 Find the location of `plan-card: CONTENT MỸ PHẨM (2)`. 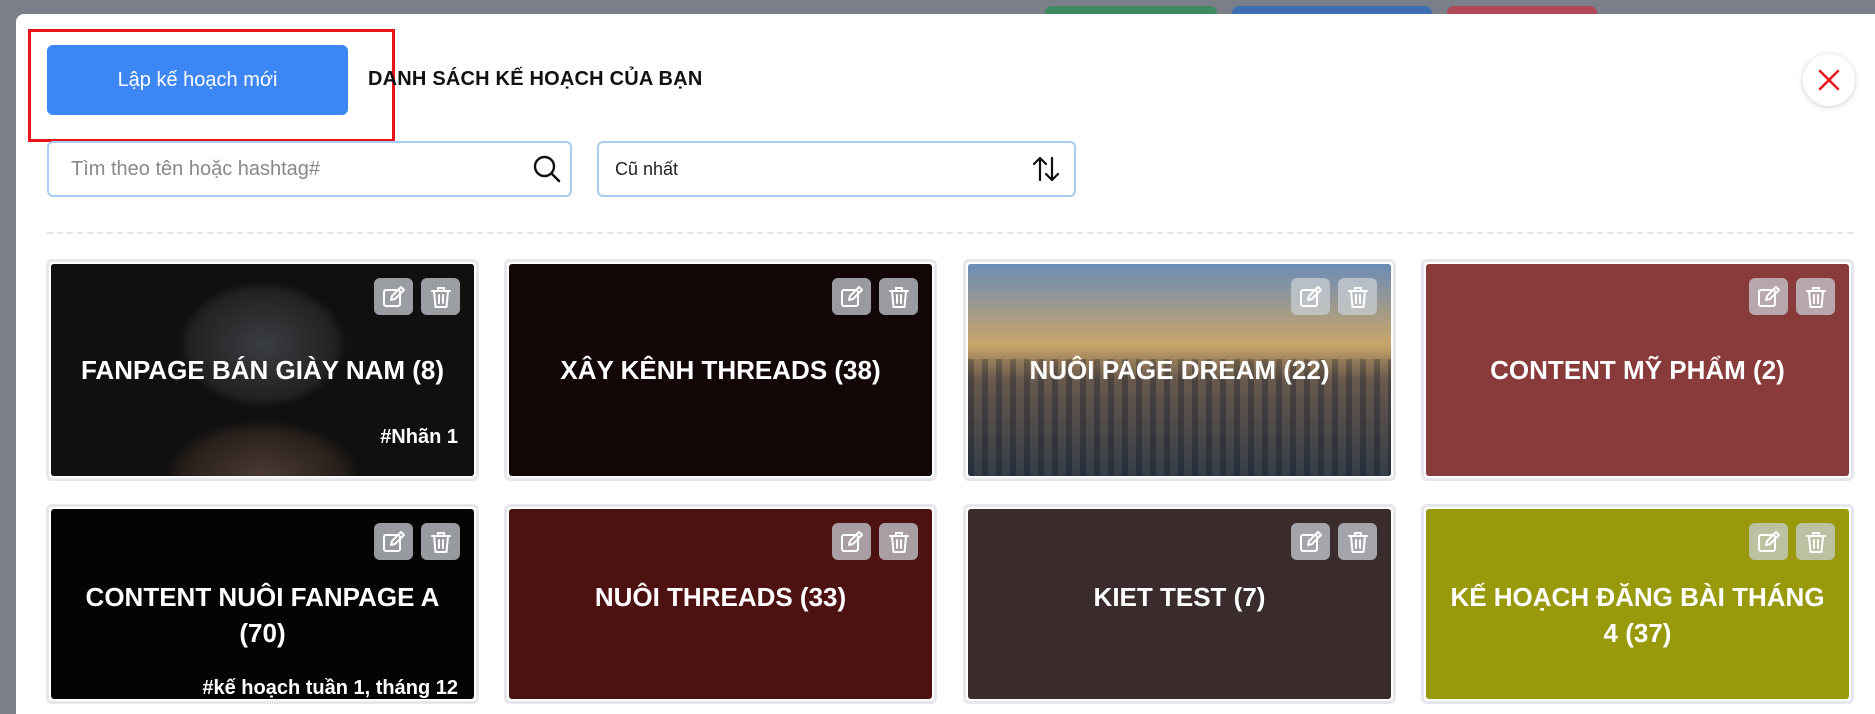

plan-card: CONTENT MỸ PHẨM (2) is located at coordinates (1637, 370).